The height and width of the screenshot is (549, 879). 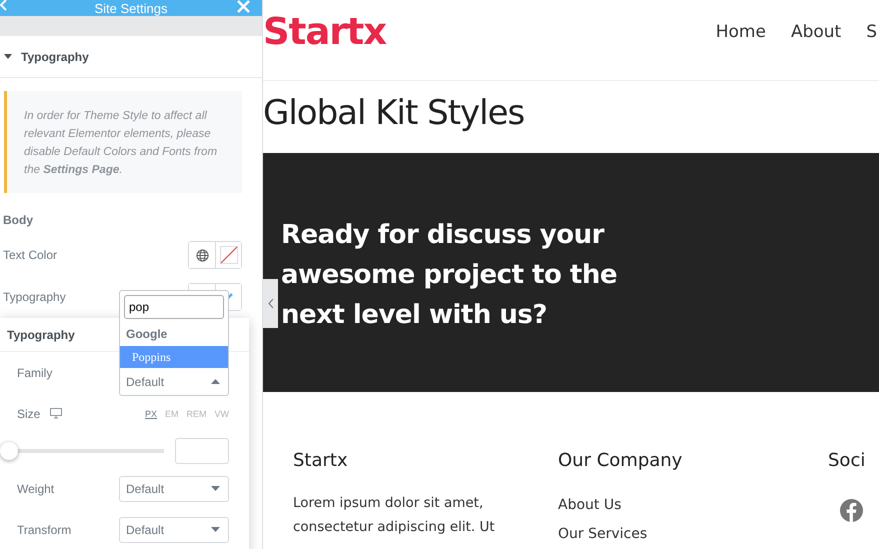 What do you see at coordinates (202, 451) in the screenshot?
I see `number-field` at bounding box center [202, 451].